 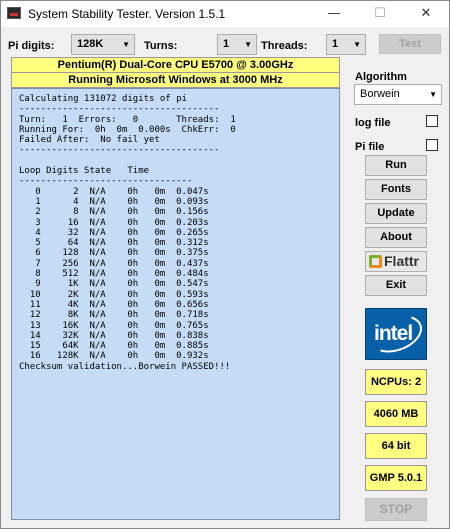 What do you see at coordinates (396, 509) in the screenshot?
I see `stop-button: STOP` at bounding box center [396, 509].